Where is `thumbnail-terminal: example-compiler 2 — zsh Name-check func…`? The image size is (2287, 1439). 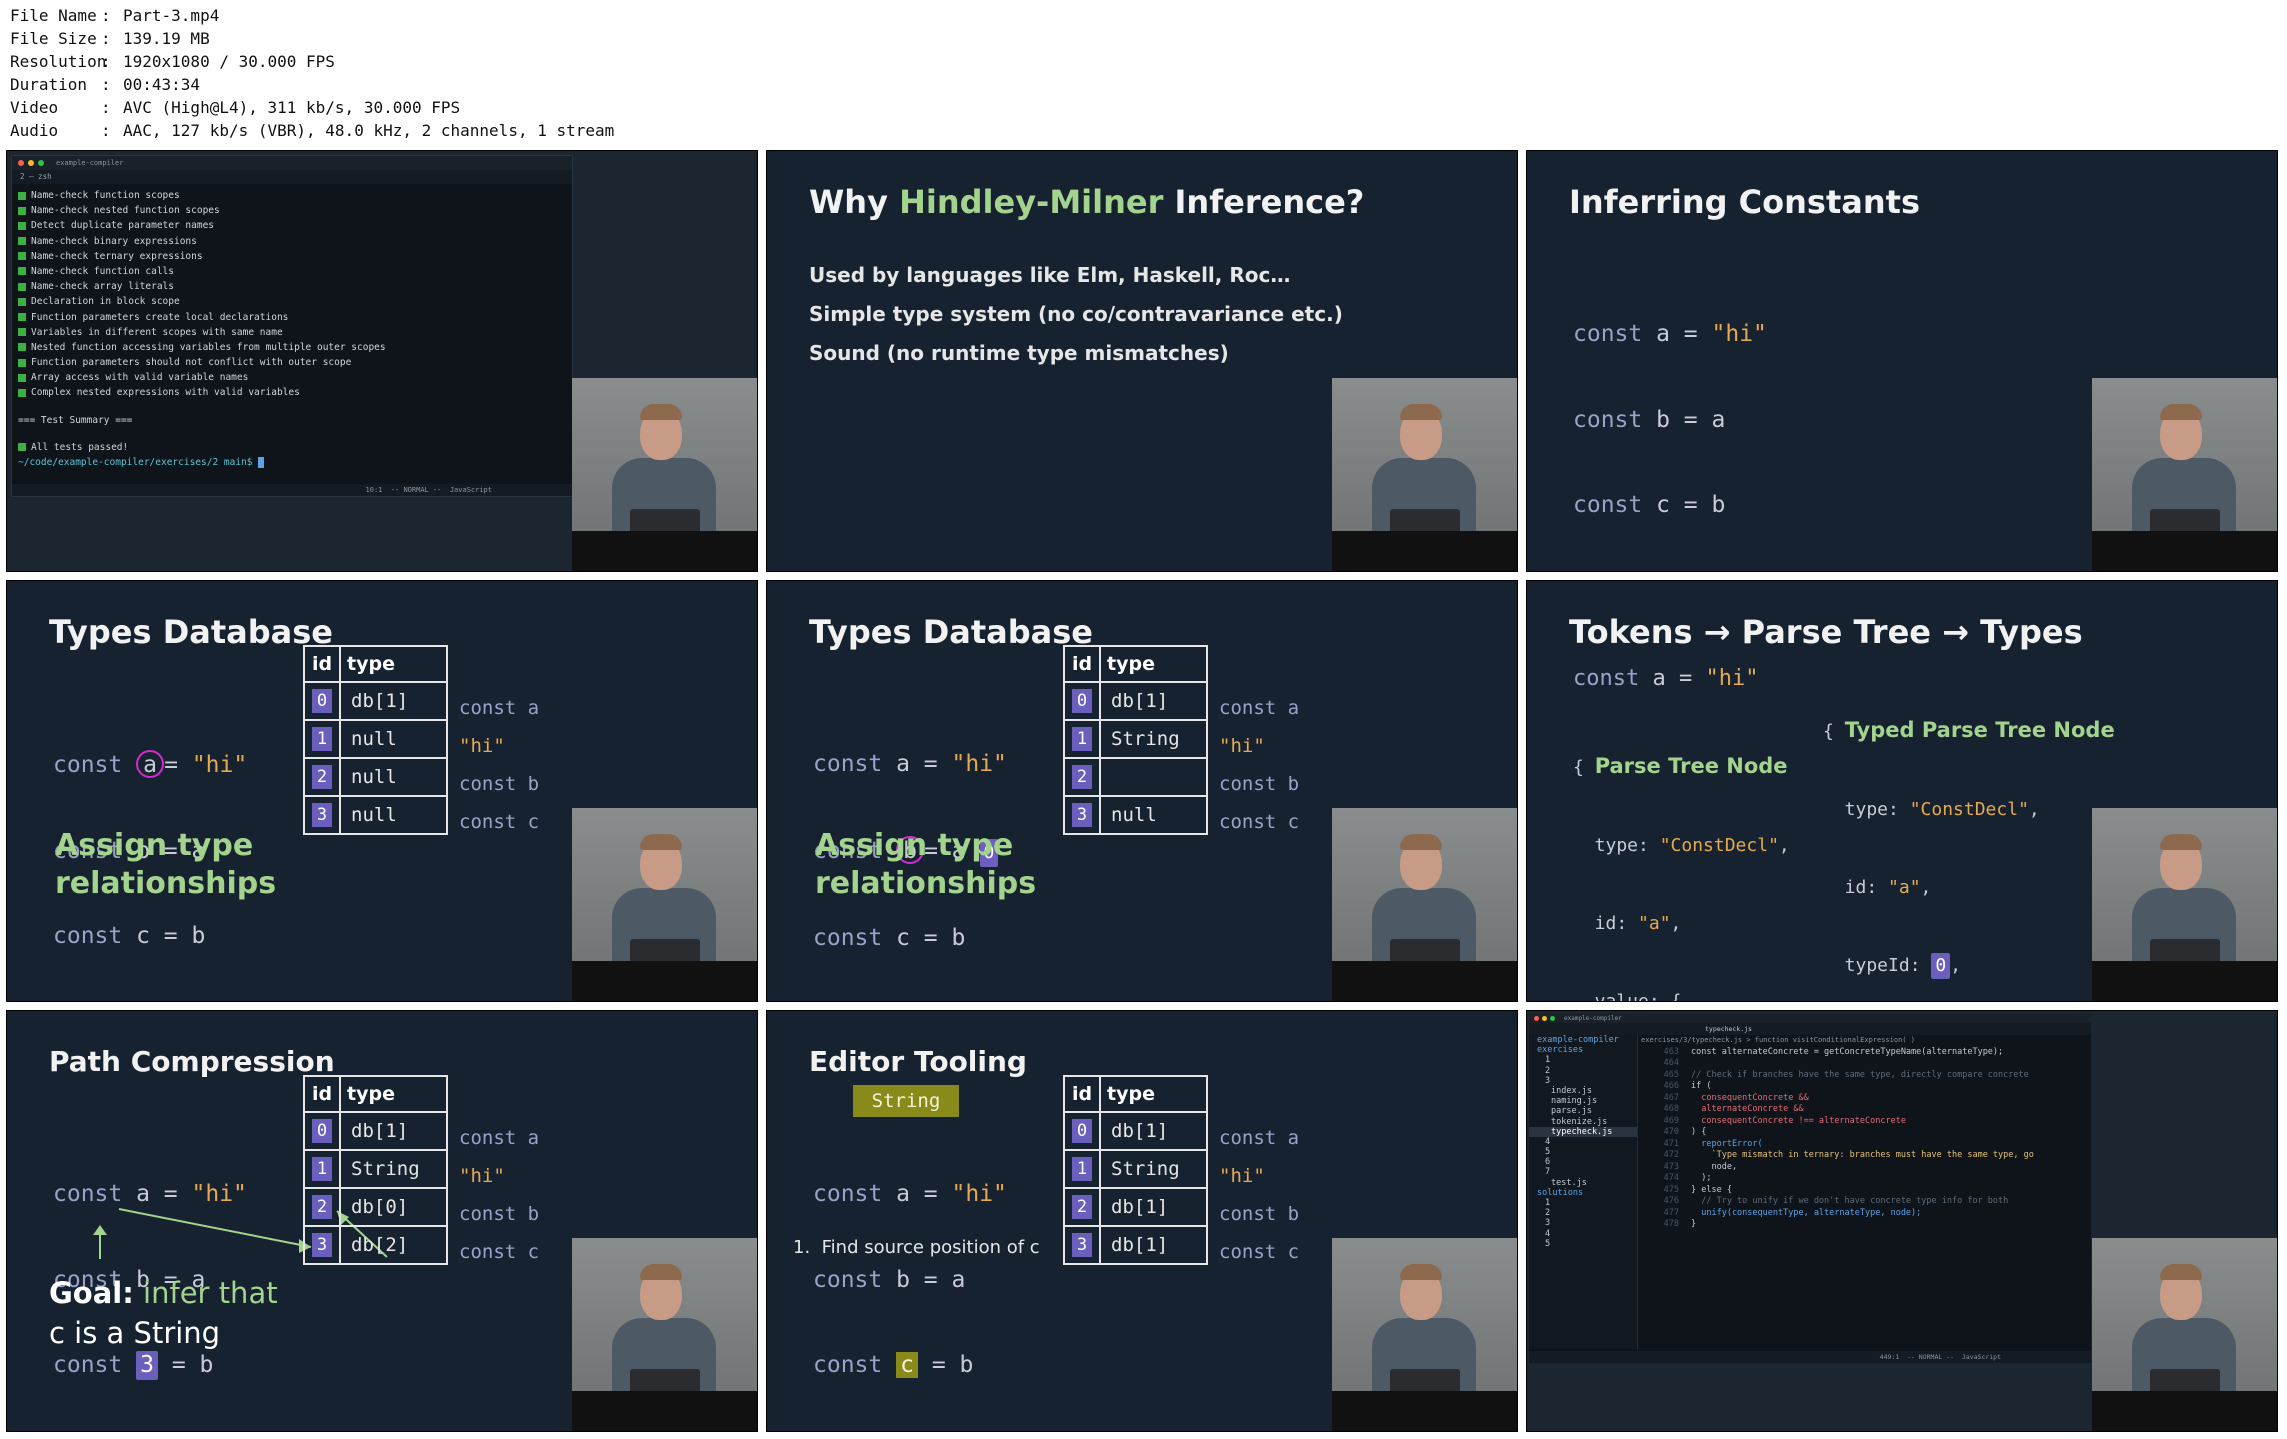 thumbnail-terminal: example-compiler 2 — zsh Name-check func… is located at coordinates (382, 361).